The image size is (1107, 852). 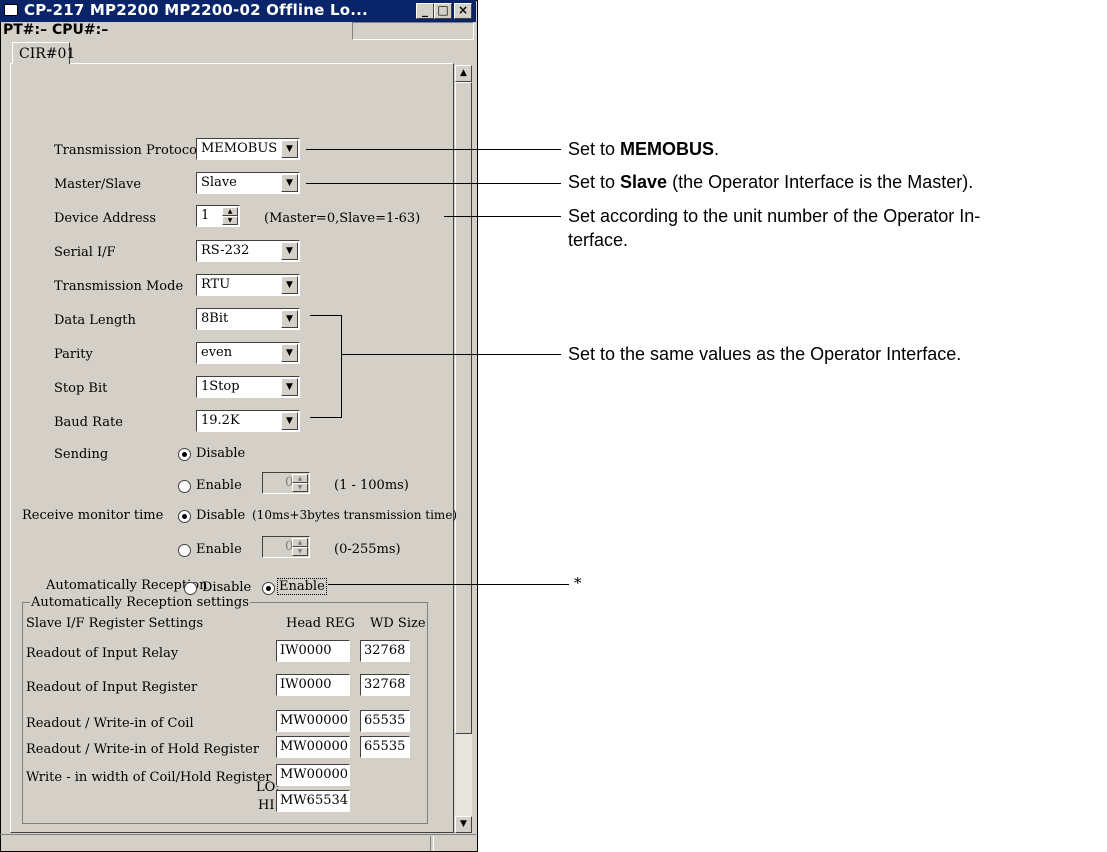 I want to click on master-slave-select: Slave ▼, so click(x=248, y=183).